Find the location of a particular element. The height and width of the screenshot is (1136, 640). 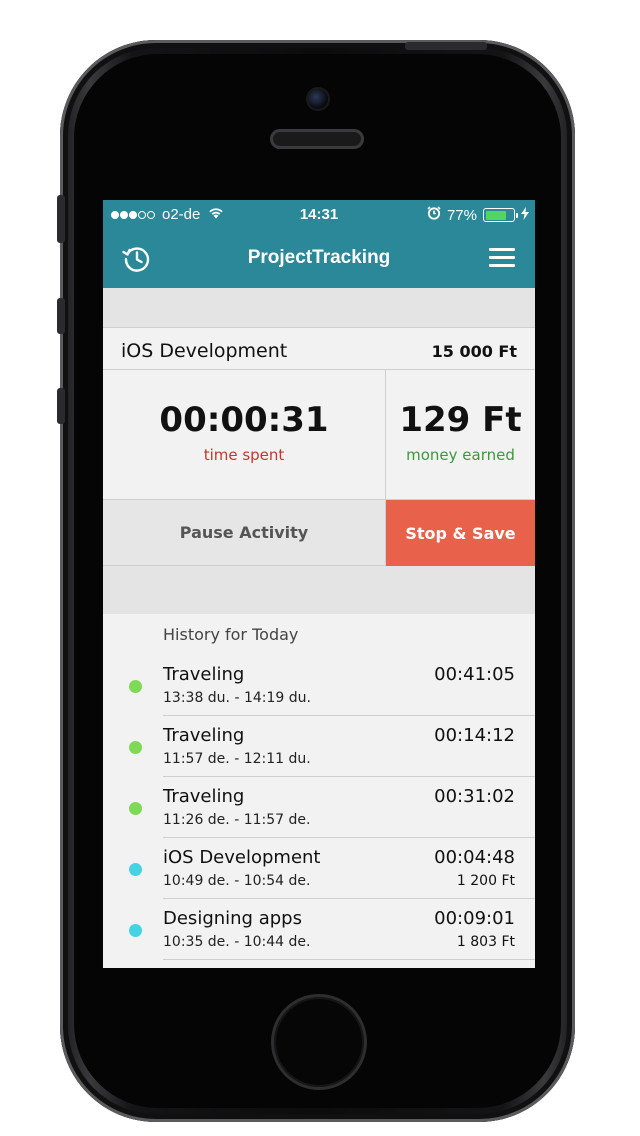

action-buttons: Pause Activity Stop & Save is located at coordinates (319, 533).